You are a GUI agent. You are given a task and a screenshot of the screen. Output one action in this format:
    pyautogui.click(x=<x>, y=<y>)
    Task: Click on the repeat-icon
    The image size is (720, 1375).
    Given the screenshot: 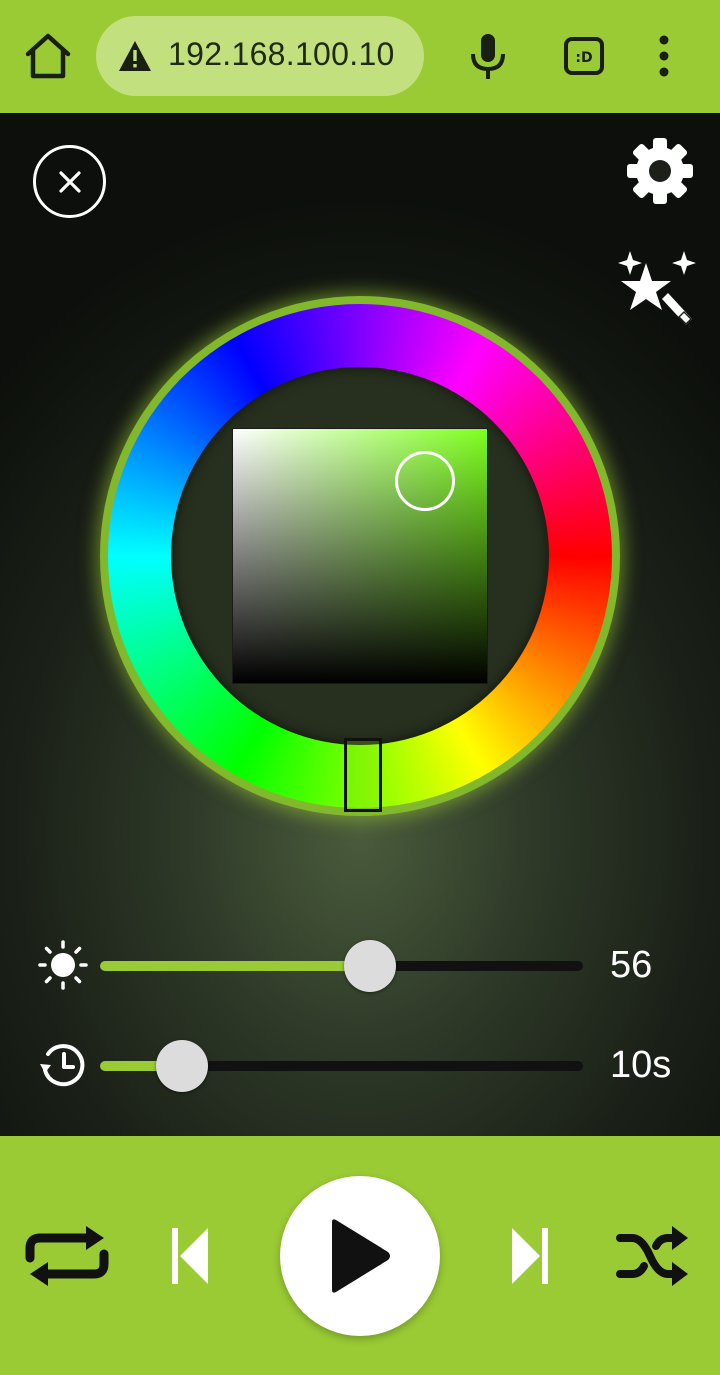 What is the action you would take?
    pyautogui.click(x=67, y=1256)
    